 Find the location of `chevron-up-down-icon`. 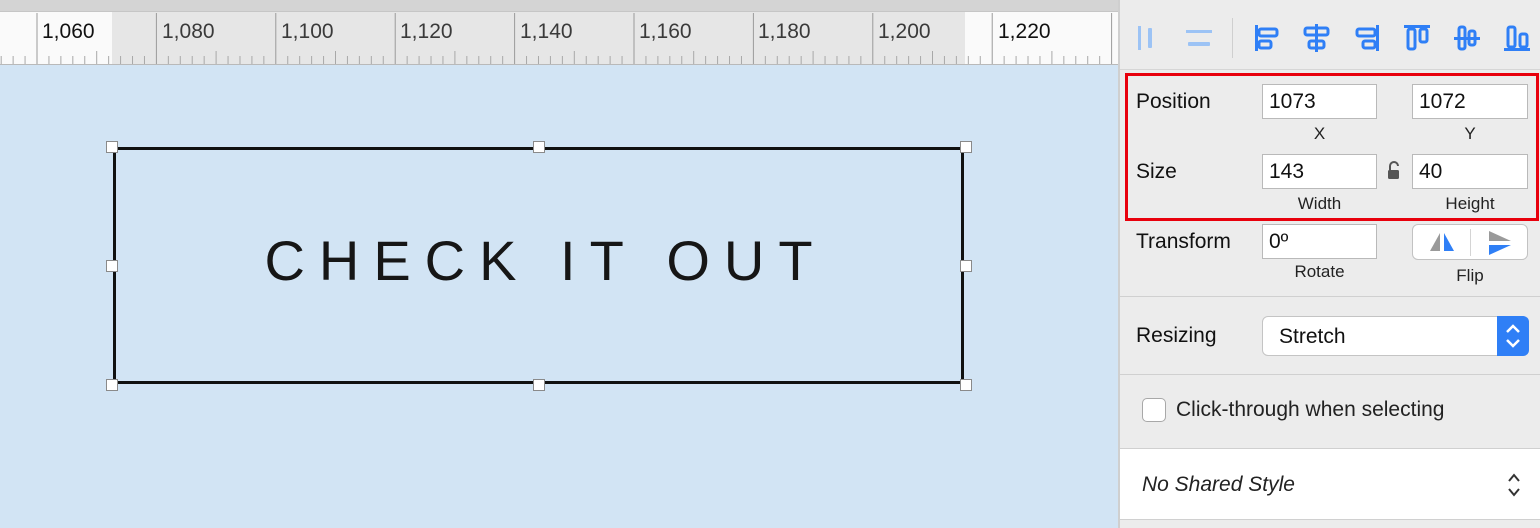

chevron-up-down-icon is located at coordinates (1514, 485).